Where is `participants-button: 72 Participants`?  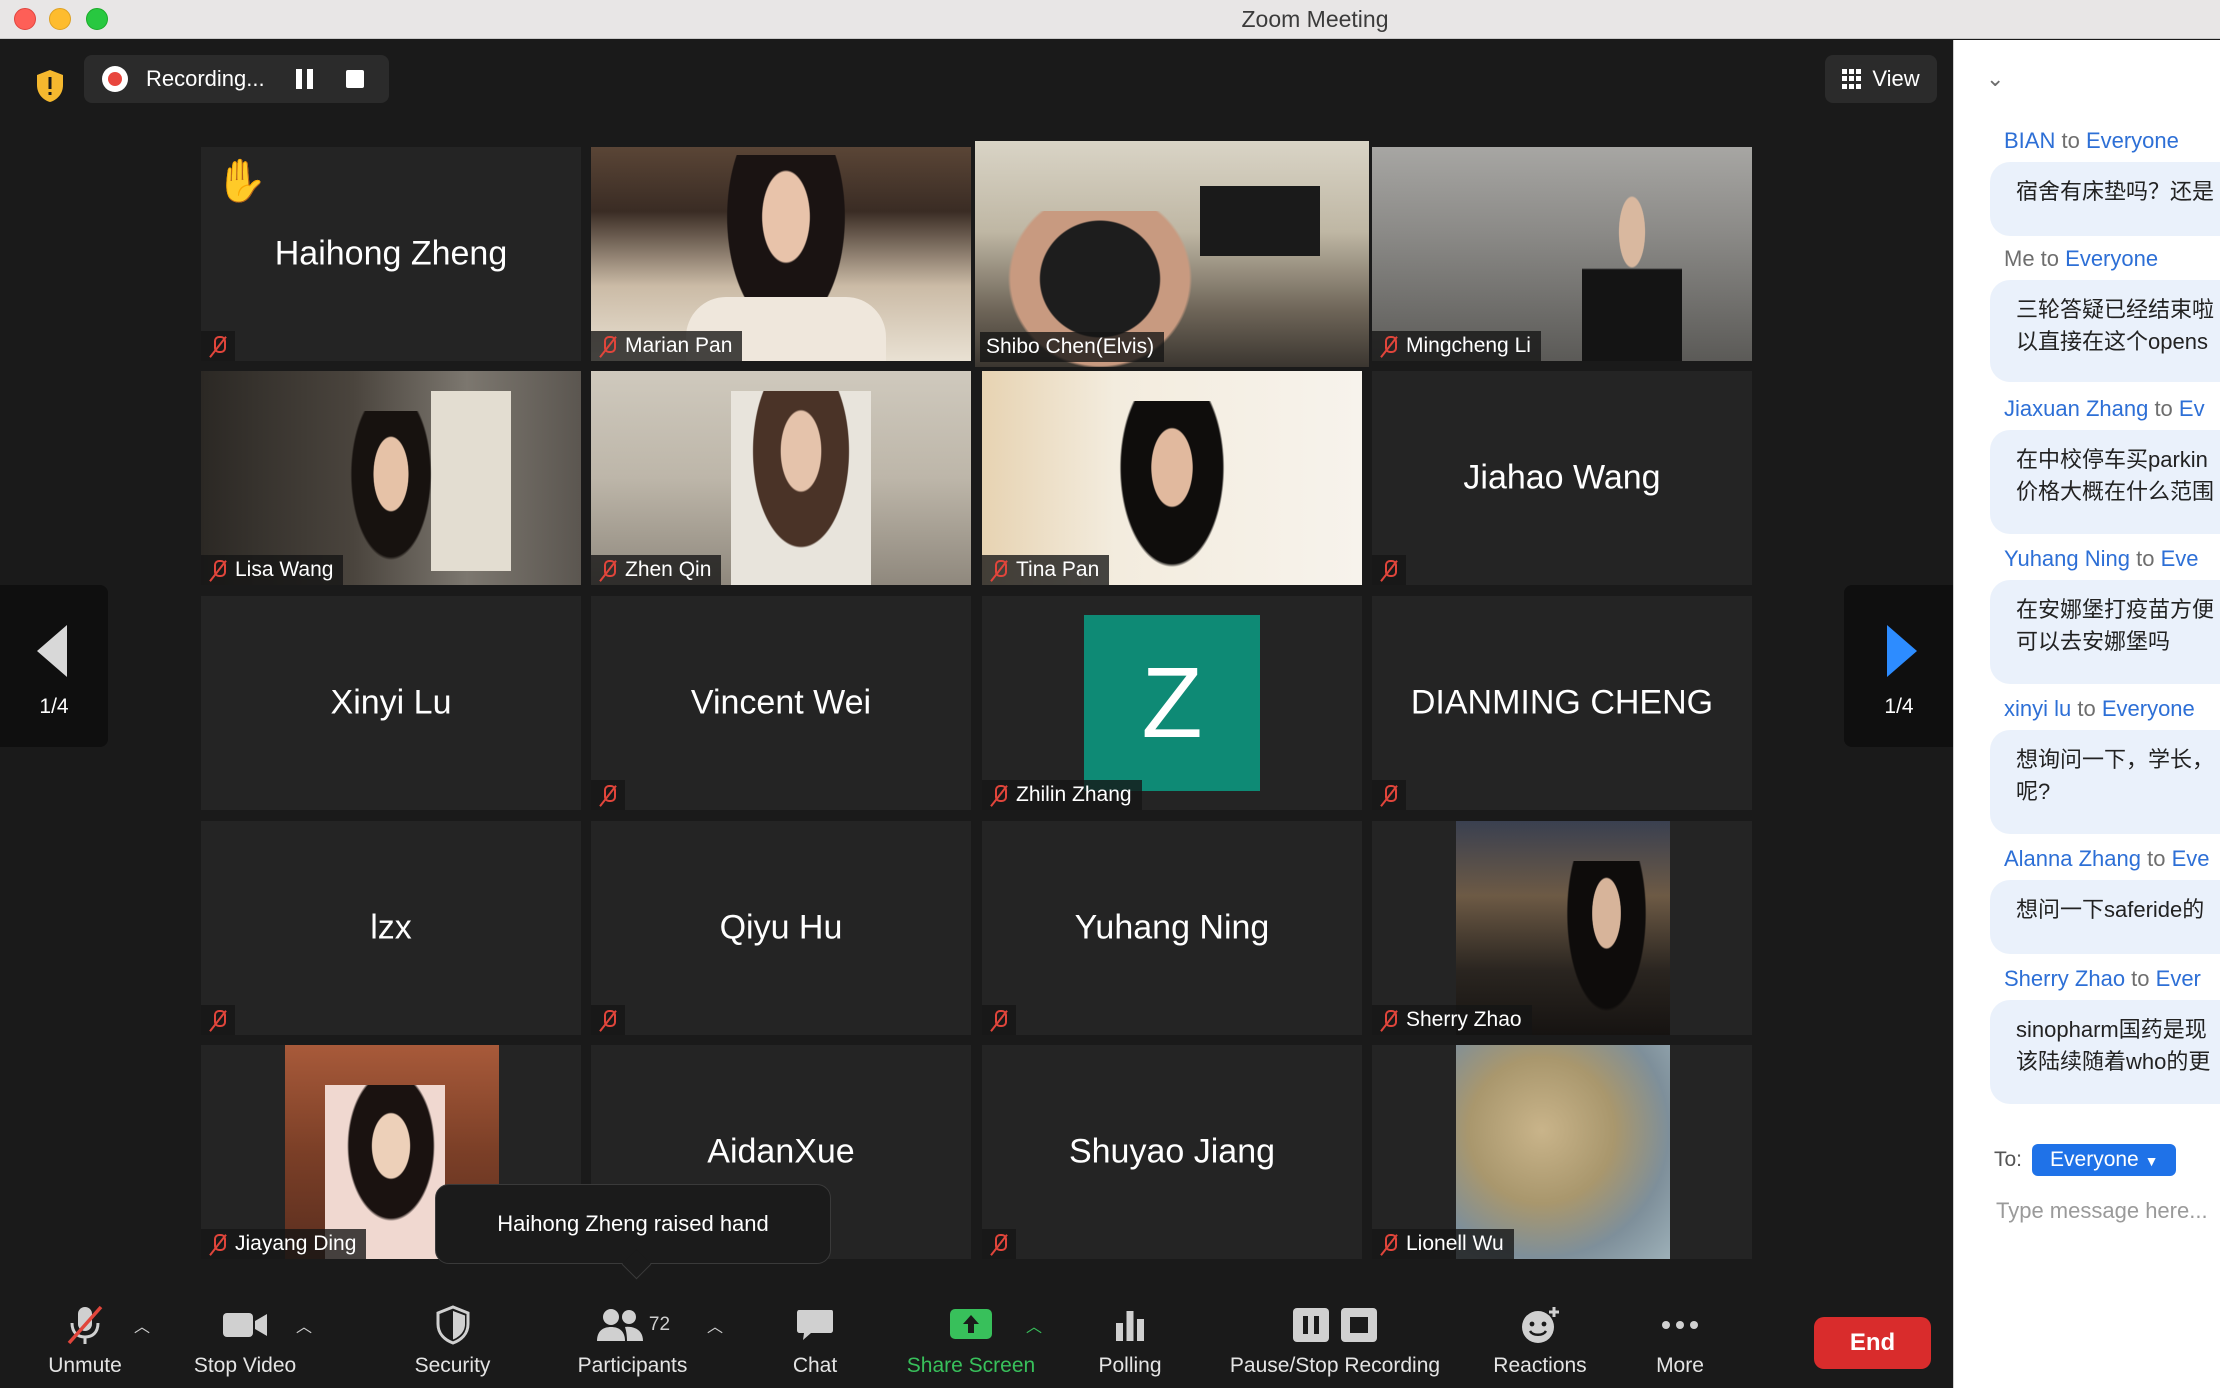
participants-button: 72 Participants is located at coordinates (632, 1340).